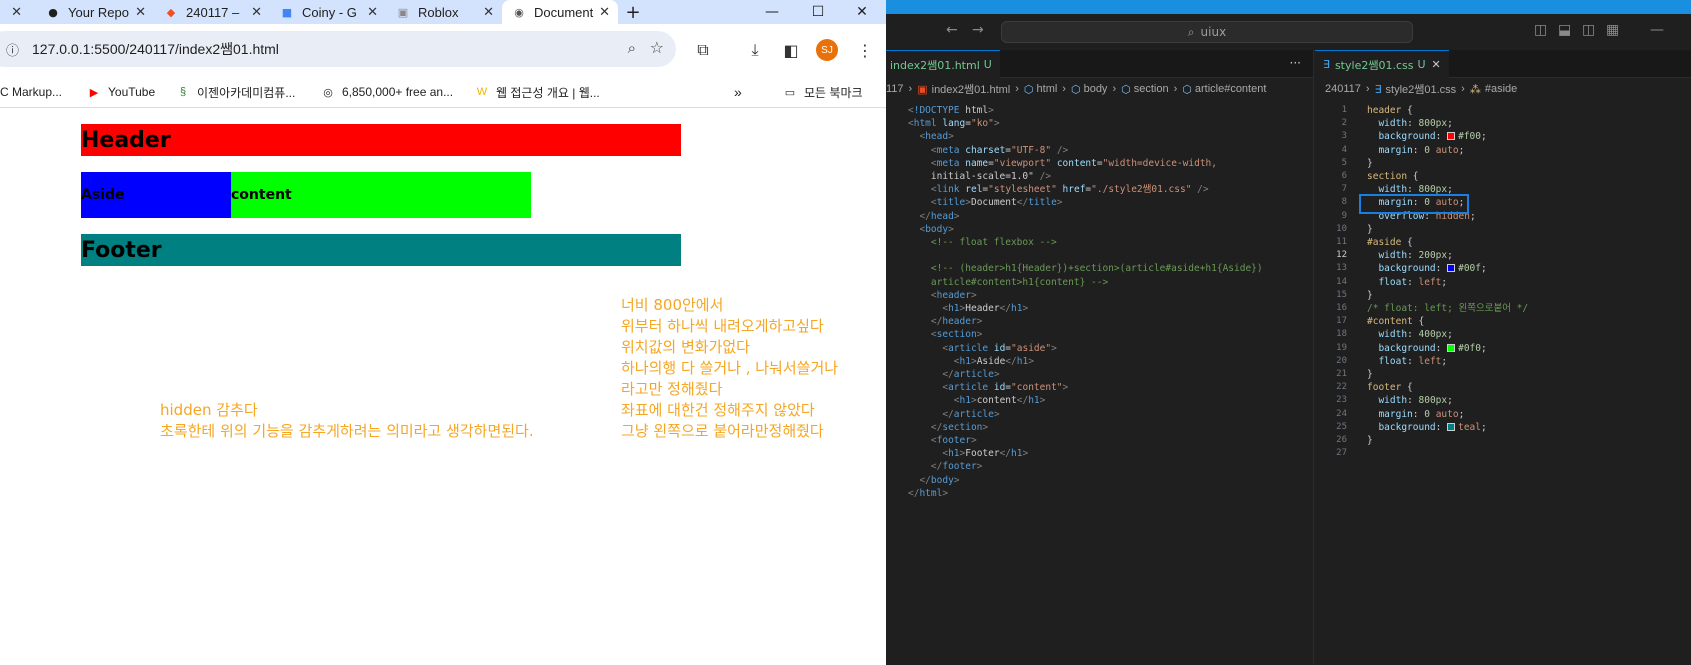 This screenshot has width=1691, height=665. What do you see at coordinates (978, 30) in the screenshot?
I see `forward-arrow-icon: →` at bounding box center [978, 30].